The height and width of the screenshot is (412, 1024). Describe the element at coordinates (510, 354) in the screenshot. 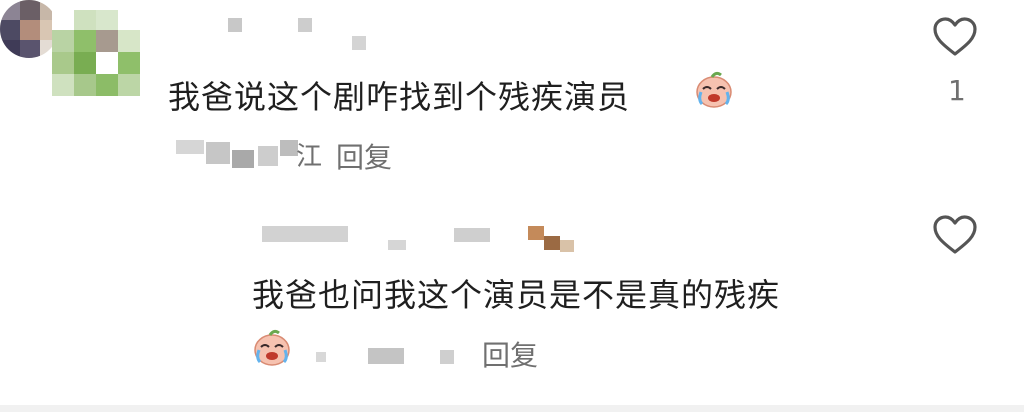

I see `reply-button-partial: 回复` at that location.